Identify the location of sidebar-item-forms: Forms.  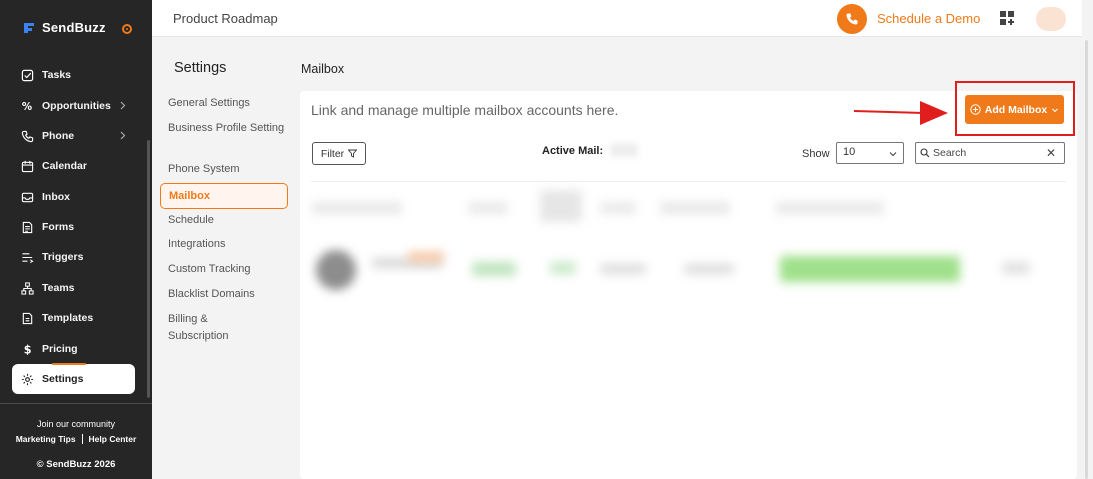
(73, 227).